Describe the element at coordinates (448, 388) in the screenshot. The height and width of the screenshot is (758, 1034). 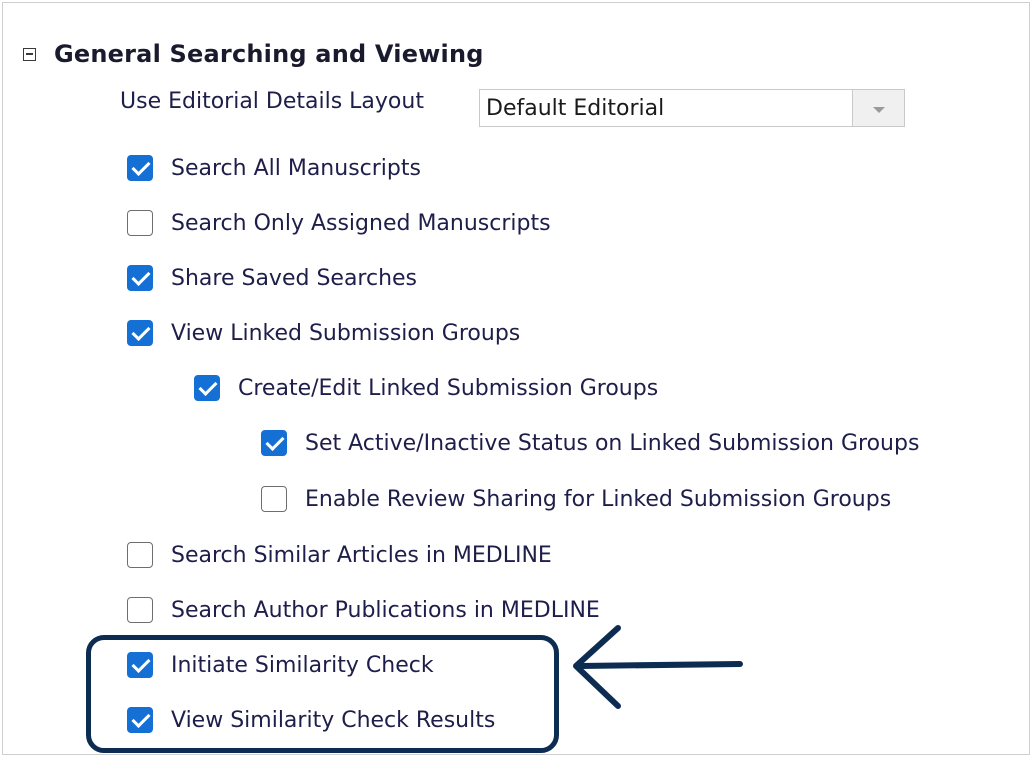
I see `option-label: Create/Edit Linked Submission Groups` at that location.